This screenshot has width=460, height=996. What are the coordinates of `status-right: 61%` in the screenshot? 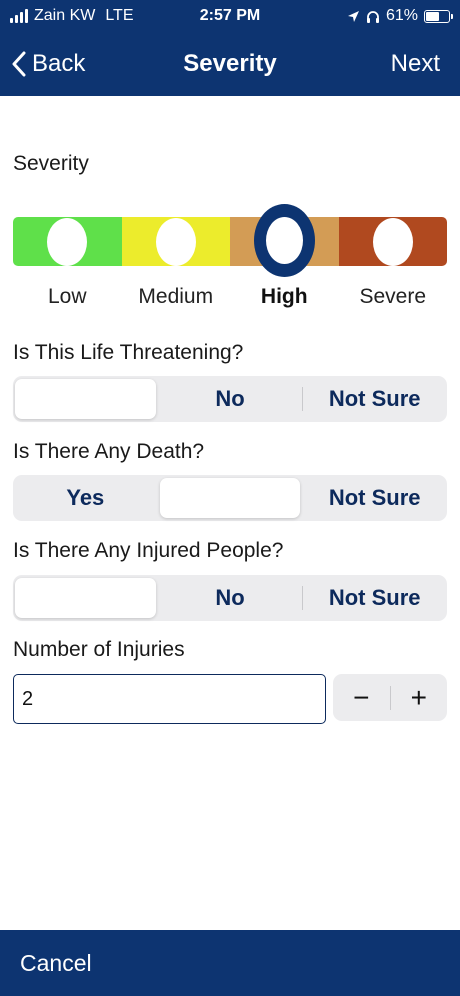 It's located at (400, 16).